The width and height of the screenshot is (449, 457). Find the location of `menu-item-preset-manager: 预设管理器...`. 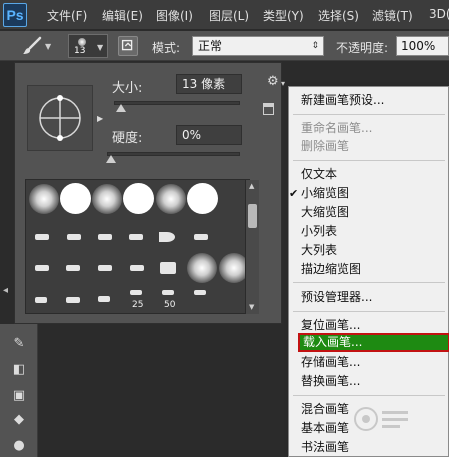

menu-item-preset-manager: 预设管理器... is located at coordinates (369, 297).